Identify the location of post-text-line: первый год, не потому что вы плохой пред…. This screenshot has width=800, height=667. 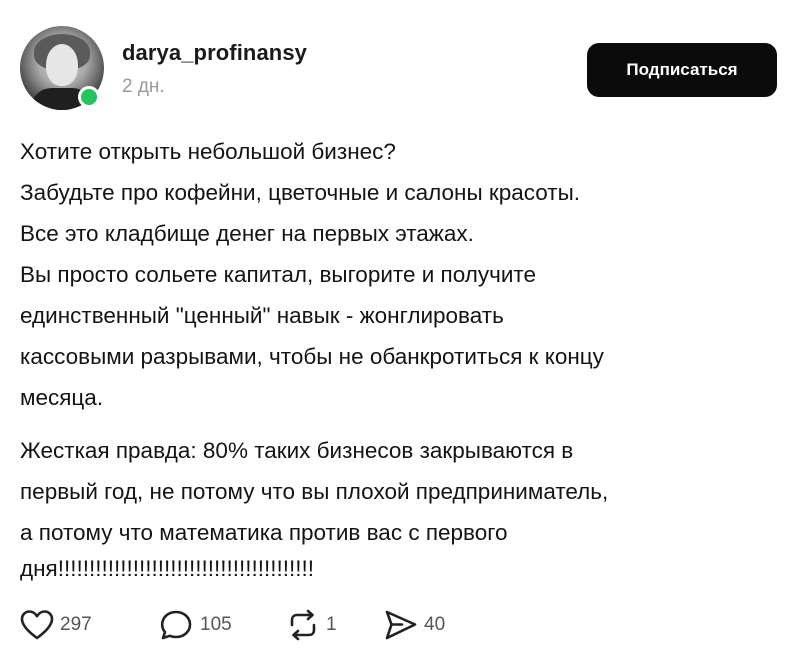
(314, 491).